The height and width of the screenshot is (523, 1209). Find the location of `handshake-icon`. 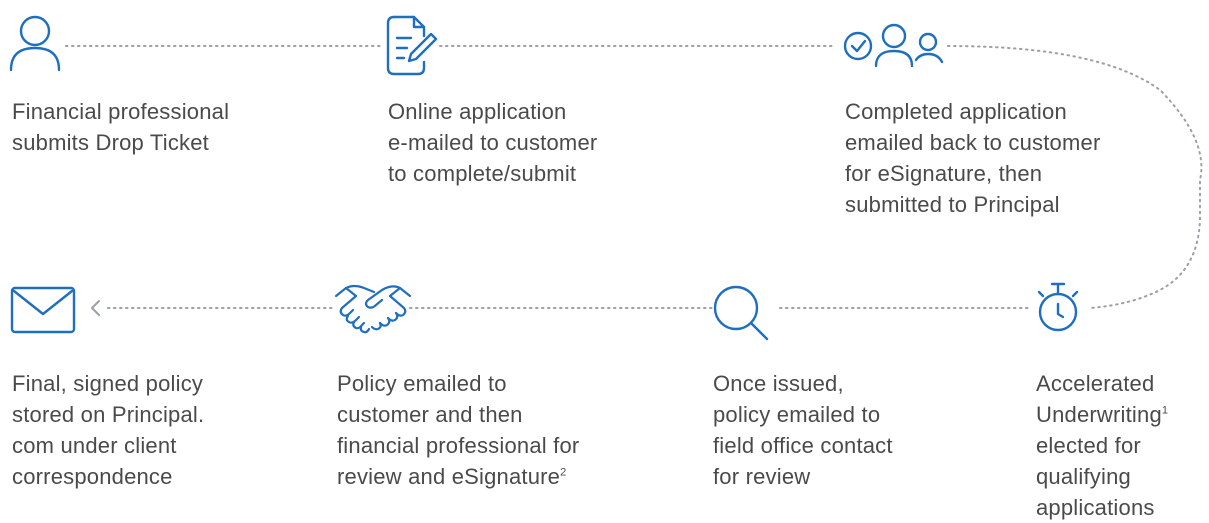

handshake-icon is located at coordinates (373, 308).